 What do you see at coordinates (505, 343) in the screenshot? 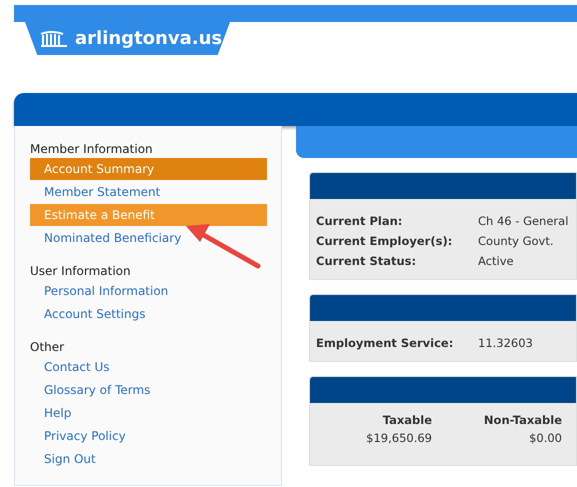
I see `field-value: 11.32603` at bounding box center [505, 343].